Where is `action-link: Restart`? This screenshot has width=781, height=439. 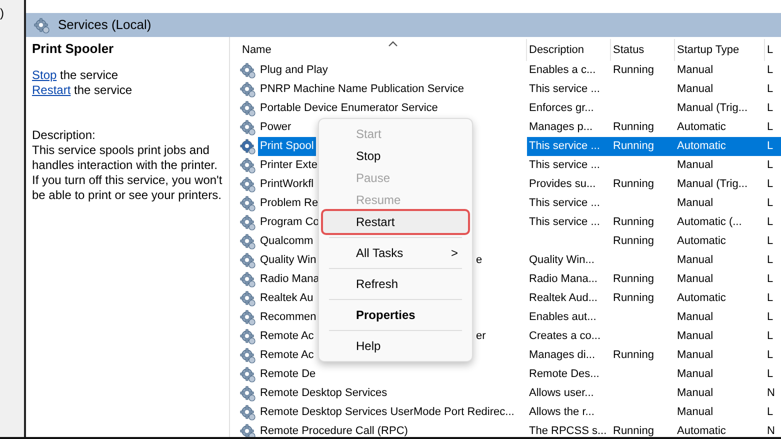
action-link: Restart is located at coordinates (51, 90).